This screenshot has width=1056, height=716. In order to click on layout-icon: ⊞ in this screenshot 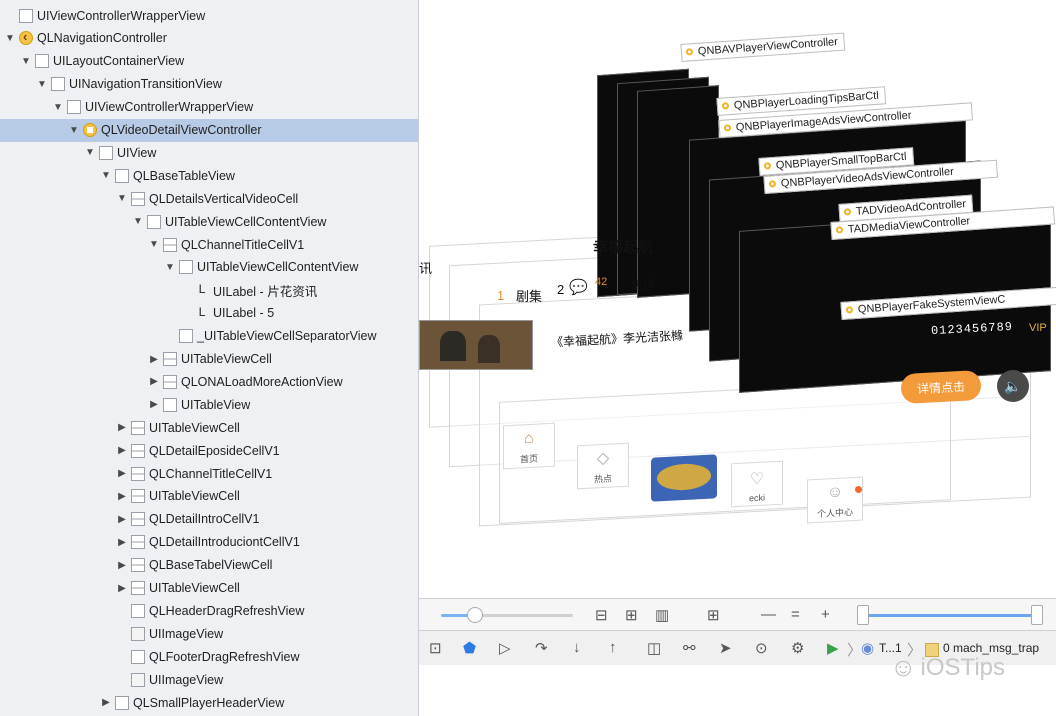, I will do `click(631, 615)`.